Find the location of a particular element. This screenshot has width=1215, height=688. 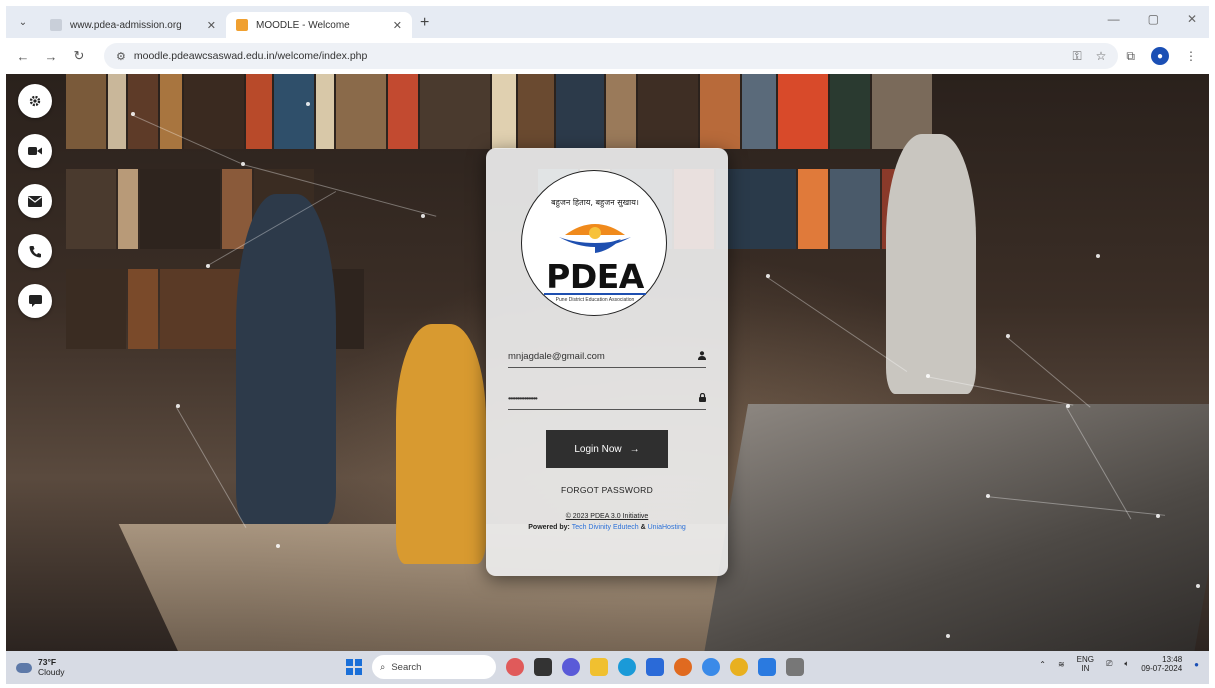

edge-browser-icon is located at coordinates (627, 667).